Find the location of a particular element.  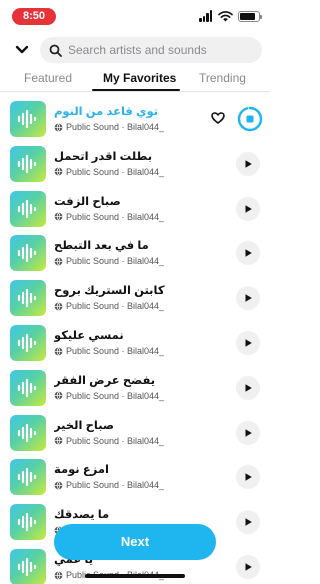

active-tab-indicator is located at coordinates (136, 90).